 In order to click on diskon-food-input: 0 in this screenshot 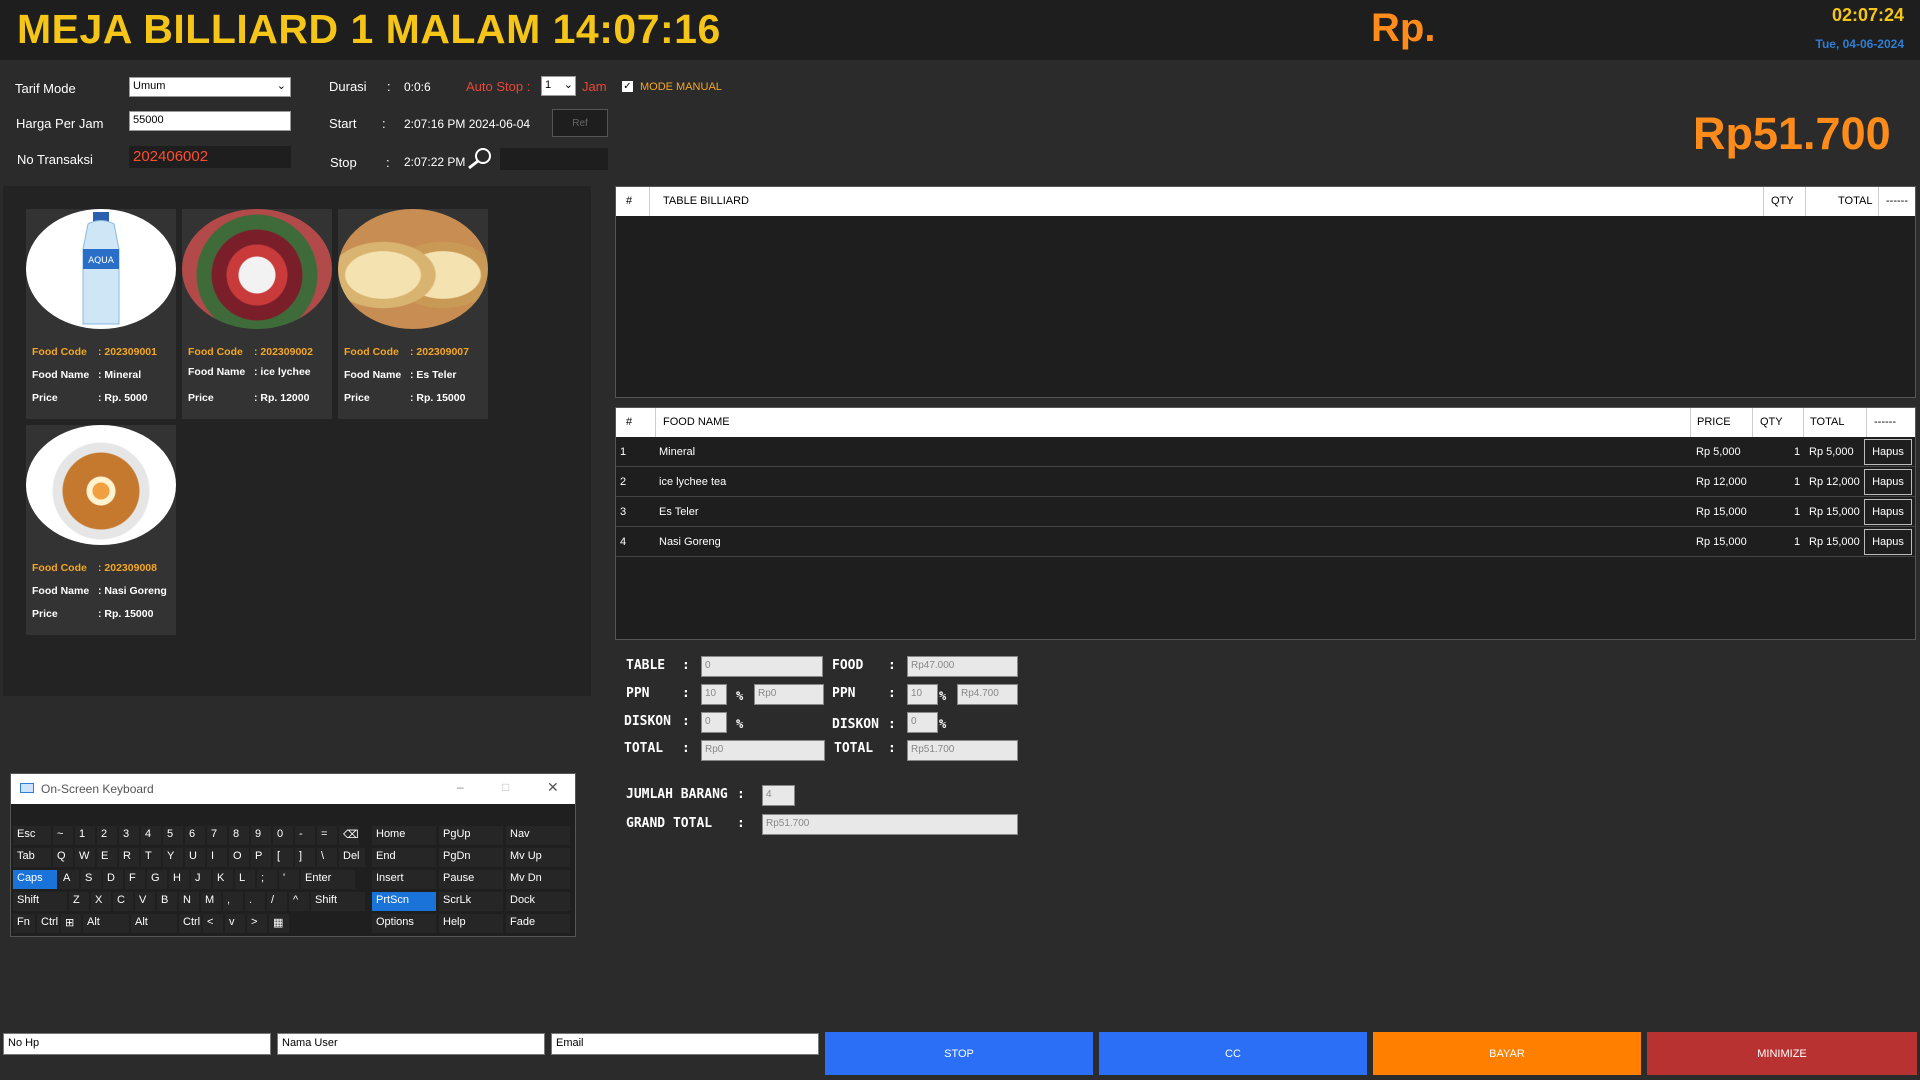, I will do `click(922, 722)`.